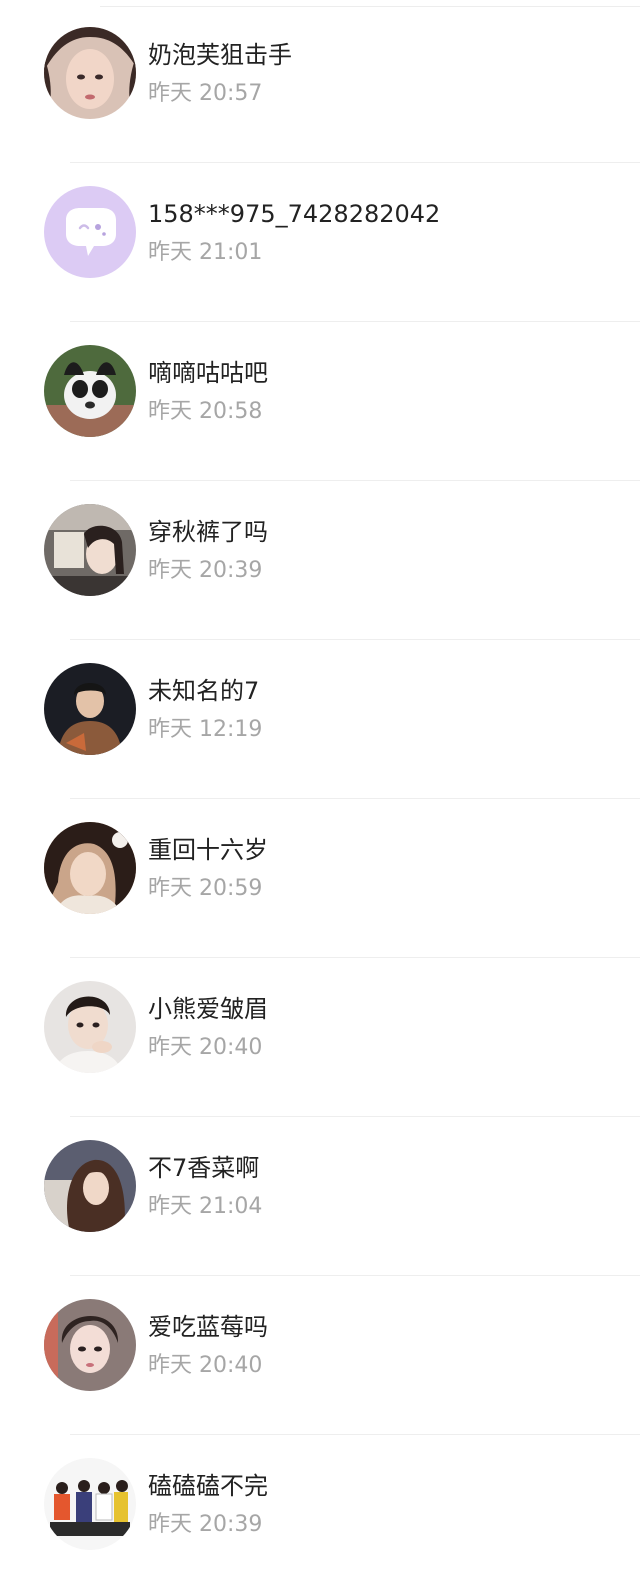 This screenshot has height=1590, width=640. Describe the element at coordinates (205, 1206) in the screenshot. I see `contact-time: 昨天 21:04` at that location.